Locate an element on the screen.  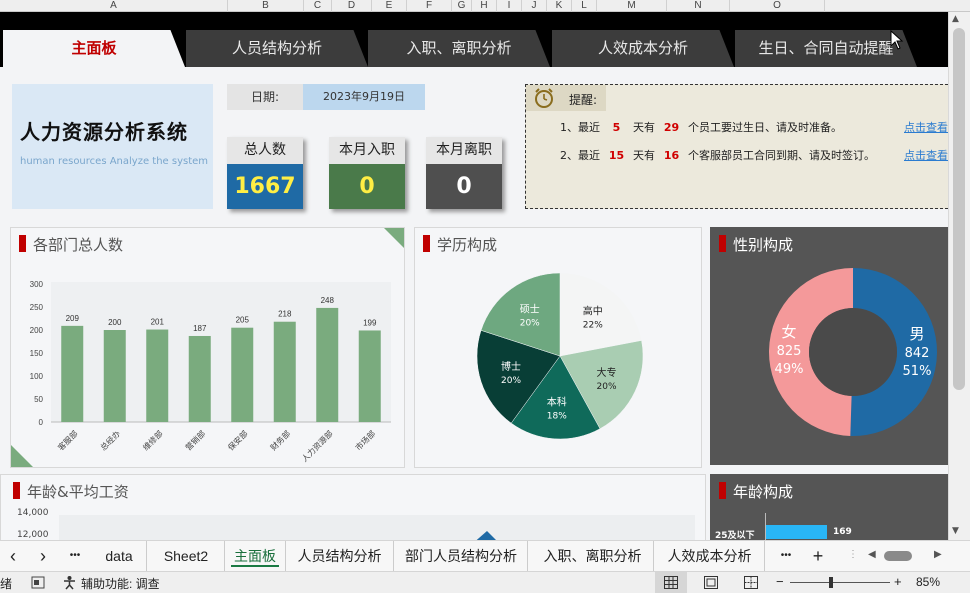
education-panel: 学历构成 高中 22% 大专 20% 本科 18% 博士 20% 硕士 20% is located at coordinates (558, 347).